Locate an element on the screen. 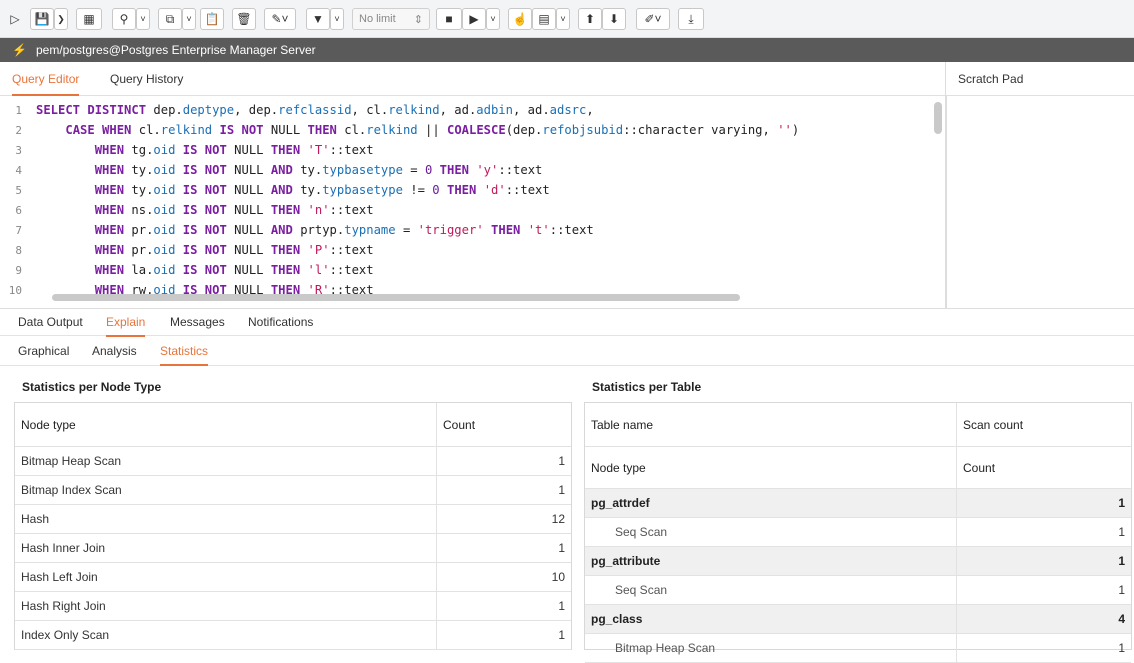 The image size is (1134, 663). search-icon: ⚲ is located at coordinates (124, 19).